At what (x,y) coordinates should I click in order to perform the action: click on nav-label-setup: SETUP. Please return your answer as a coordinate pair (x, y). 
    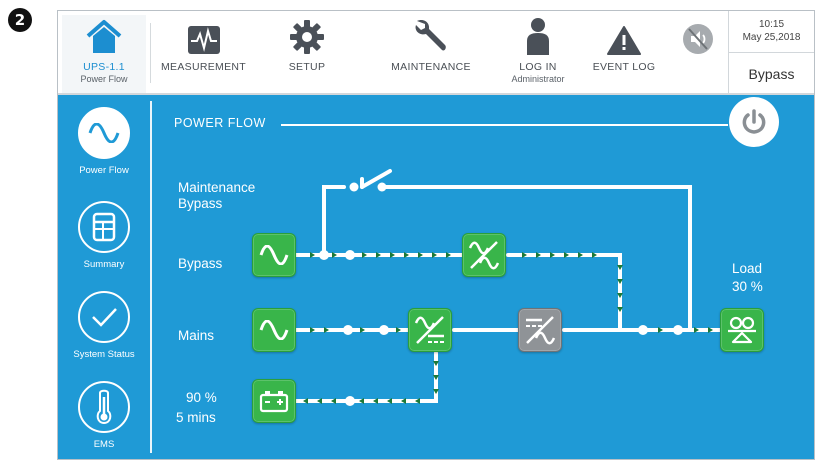
    Looking at the image, I should click on (307, 67).